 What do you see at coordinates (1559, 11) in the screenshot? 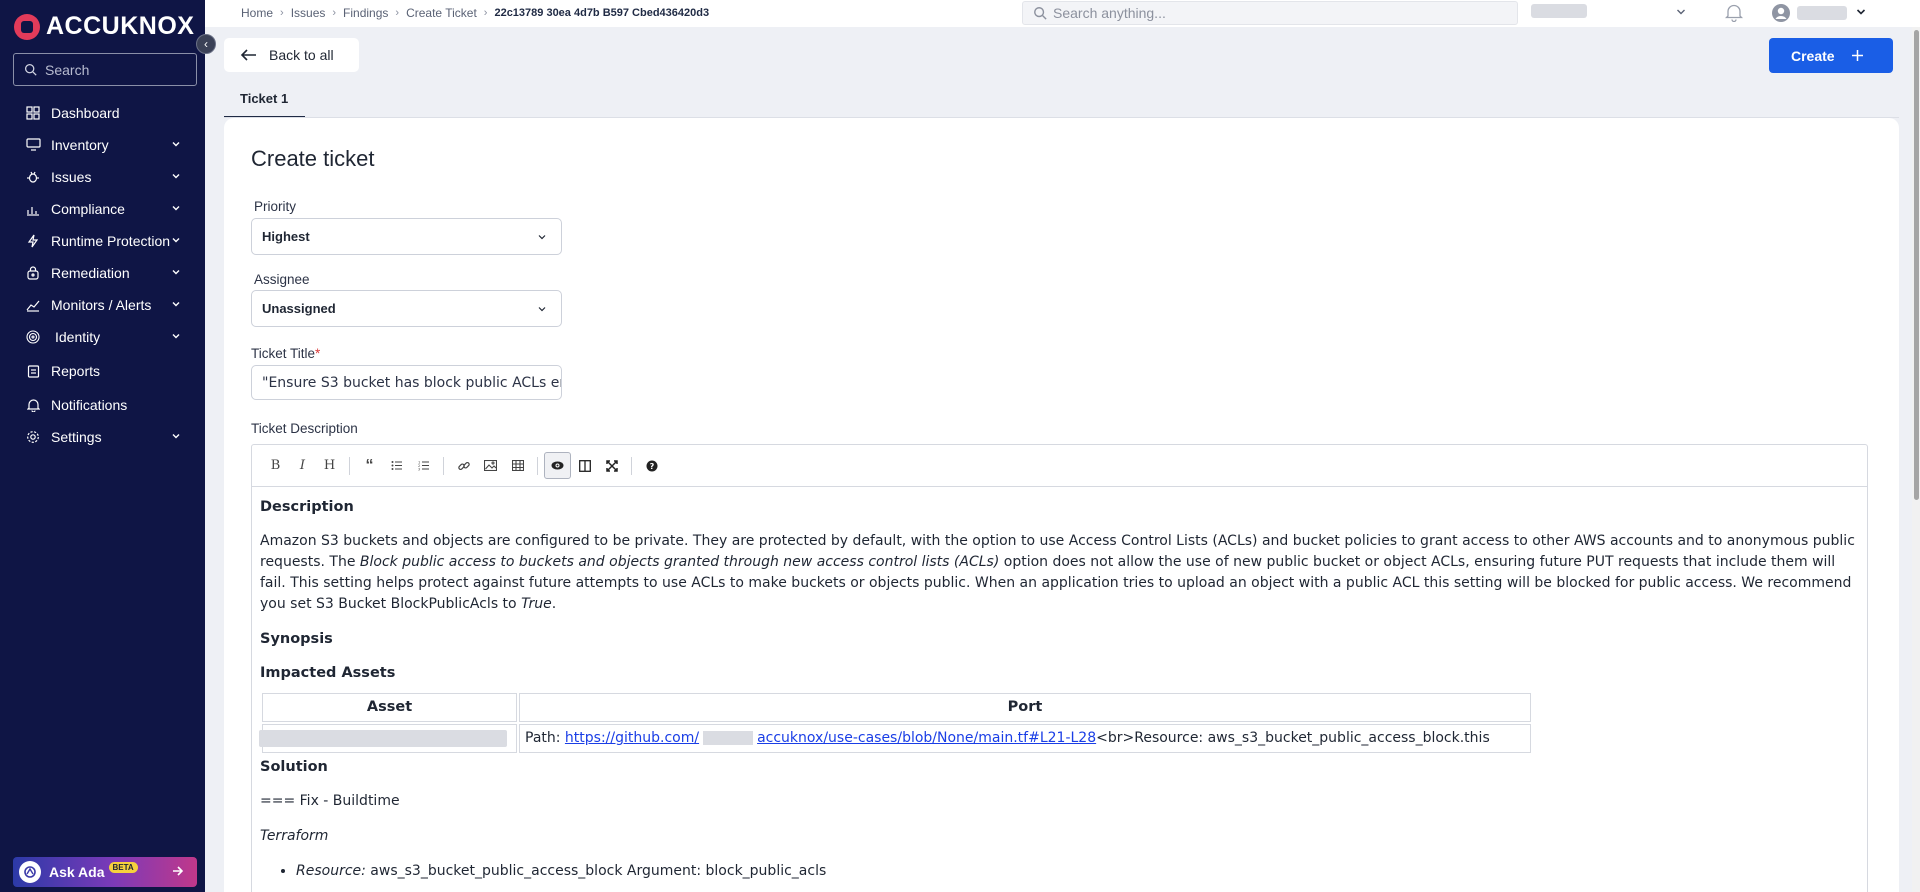
I see `workspace-selector-redacted` at bounding box center [1559, 11].